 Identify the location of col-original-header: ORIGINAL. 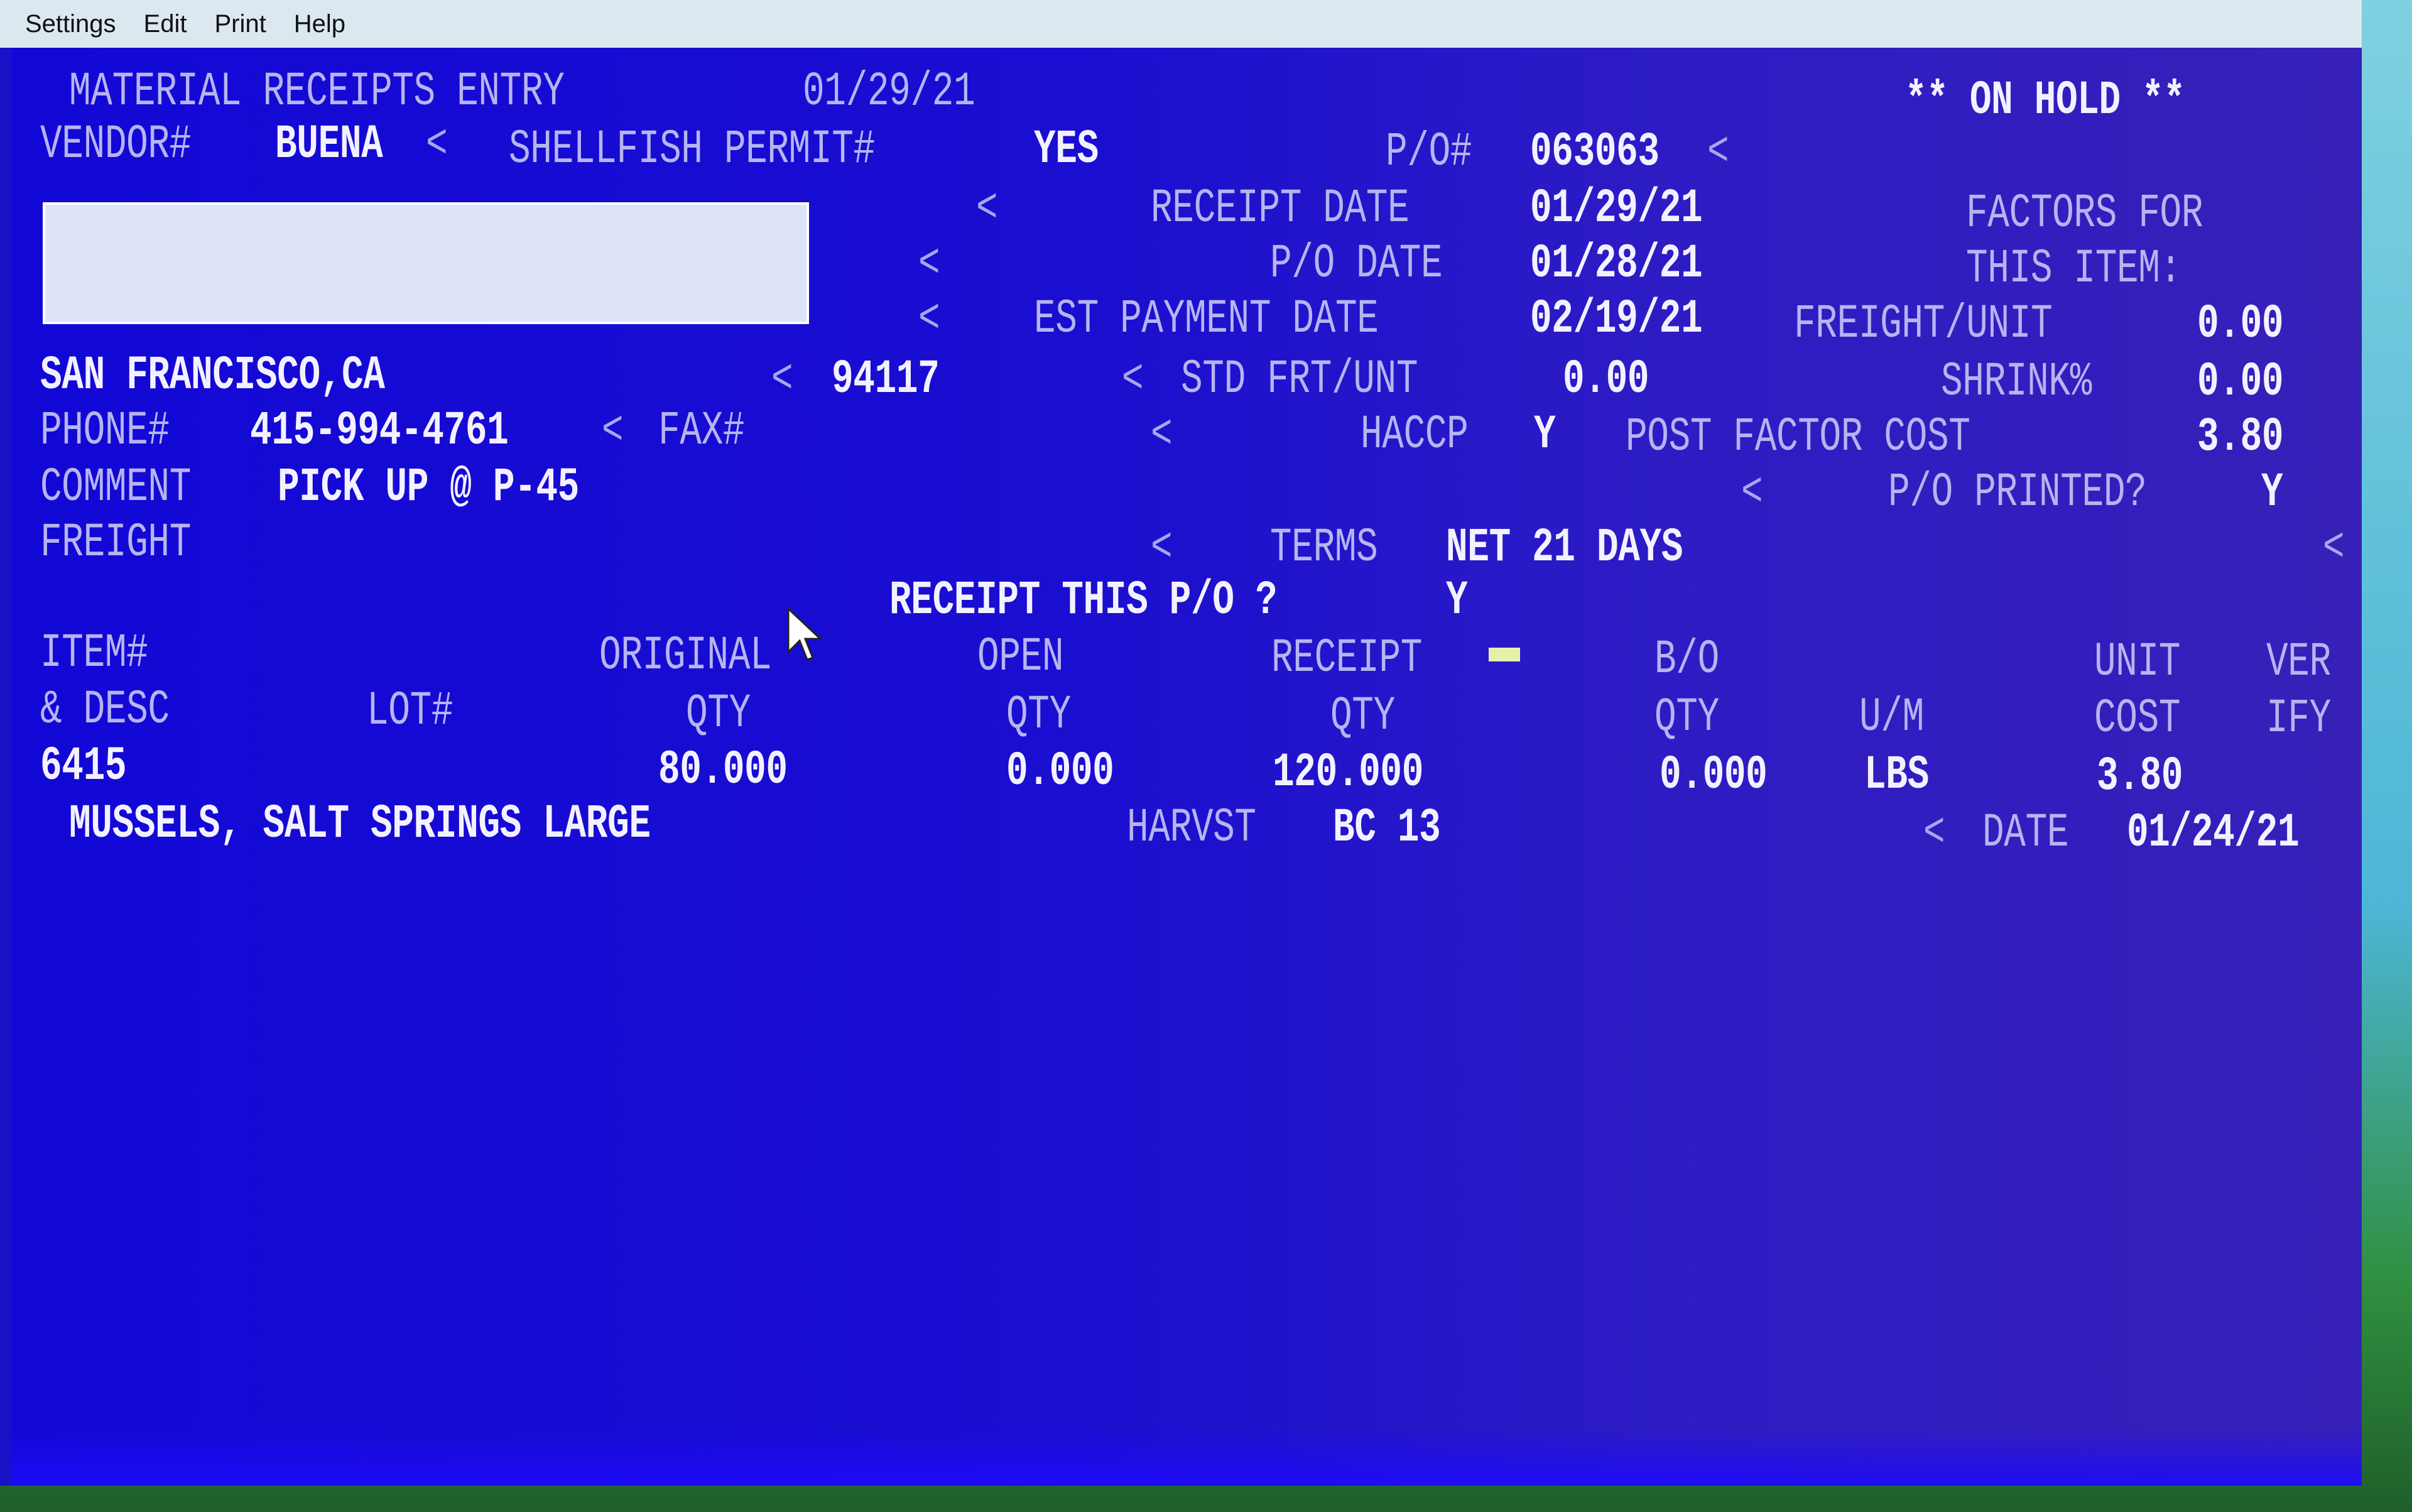
(685, 656).